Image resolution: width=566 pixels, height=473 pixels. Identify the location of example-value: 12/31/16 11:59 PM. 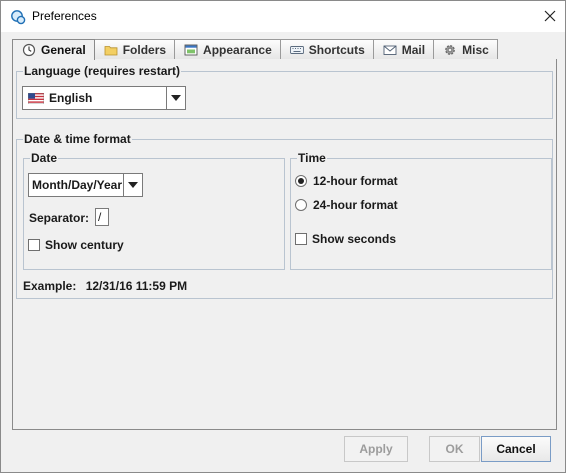
(136, 286).